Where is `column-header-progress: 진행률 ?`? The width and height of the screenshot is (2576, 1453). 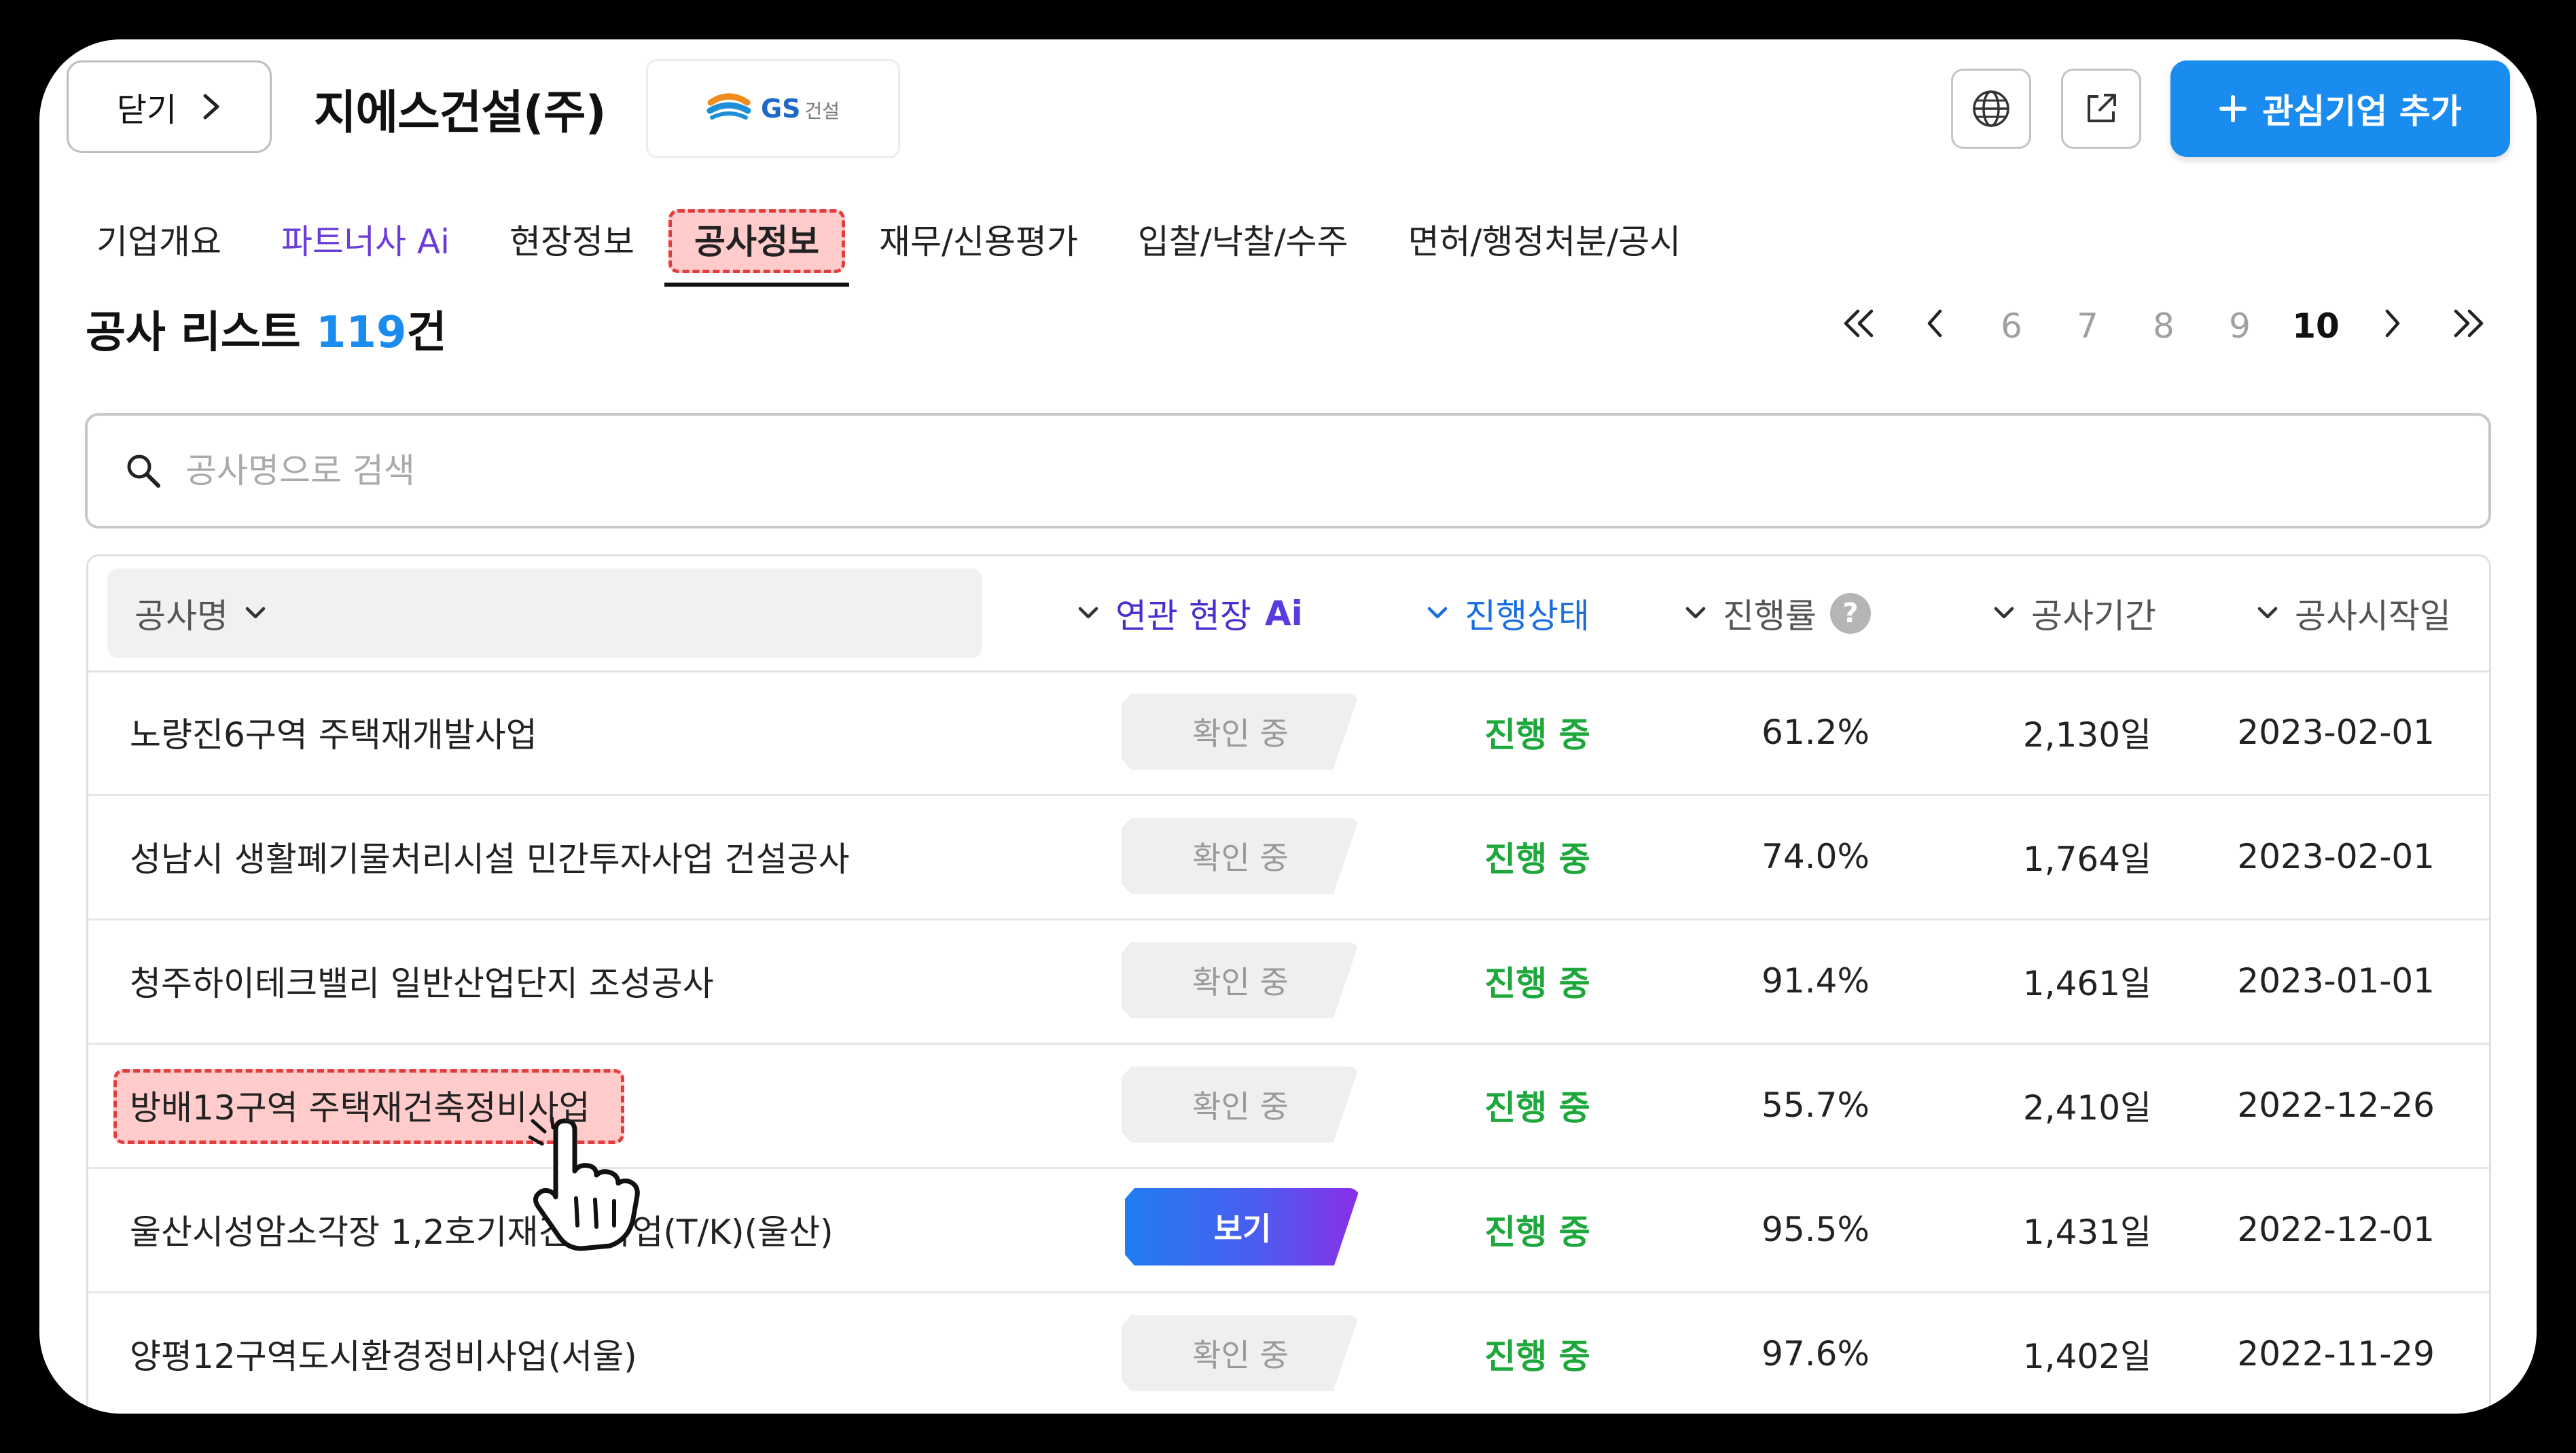 column-header-progress: 진행률 ? is located at coordinates (1777, 613).